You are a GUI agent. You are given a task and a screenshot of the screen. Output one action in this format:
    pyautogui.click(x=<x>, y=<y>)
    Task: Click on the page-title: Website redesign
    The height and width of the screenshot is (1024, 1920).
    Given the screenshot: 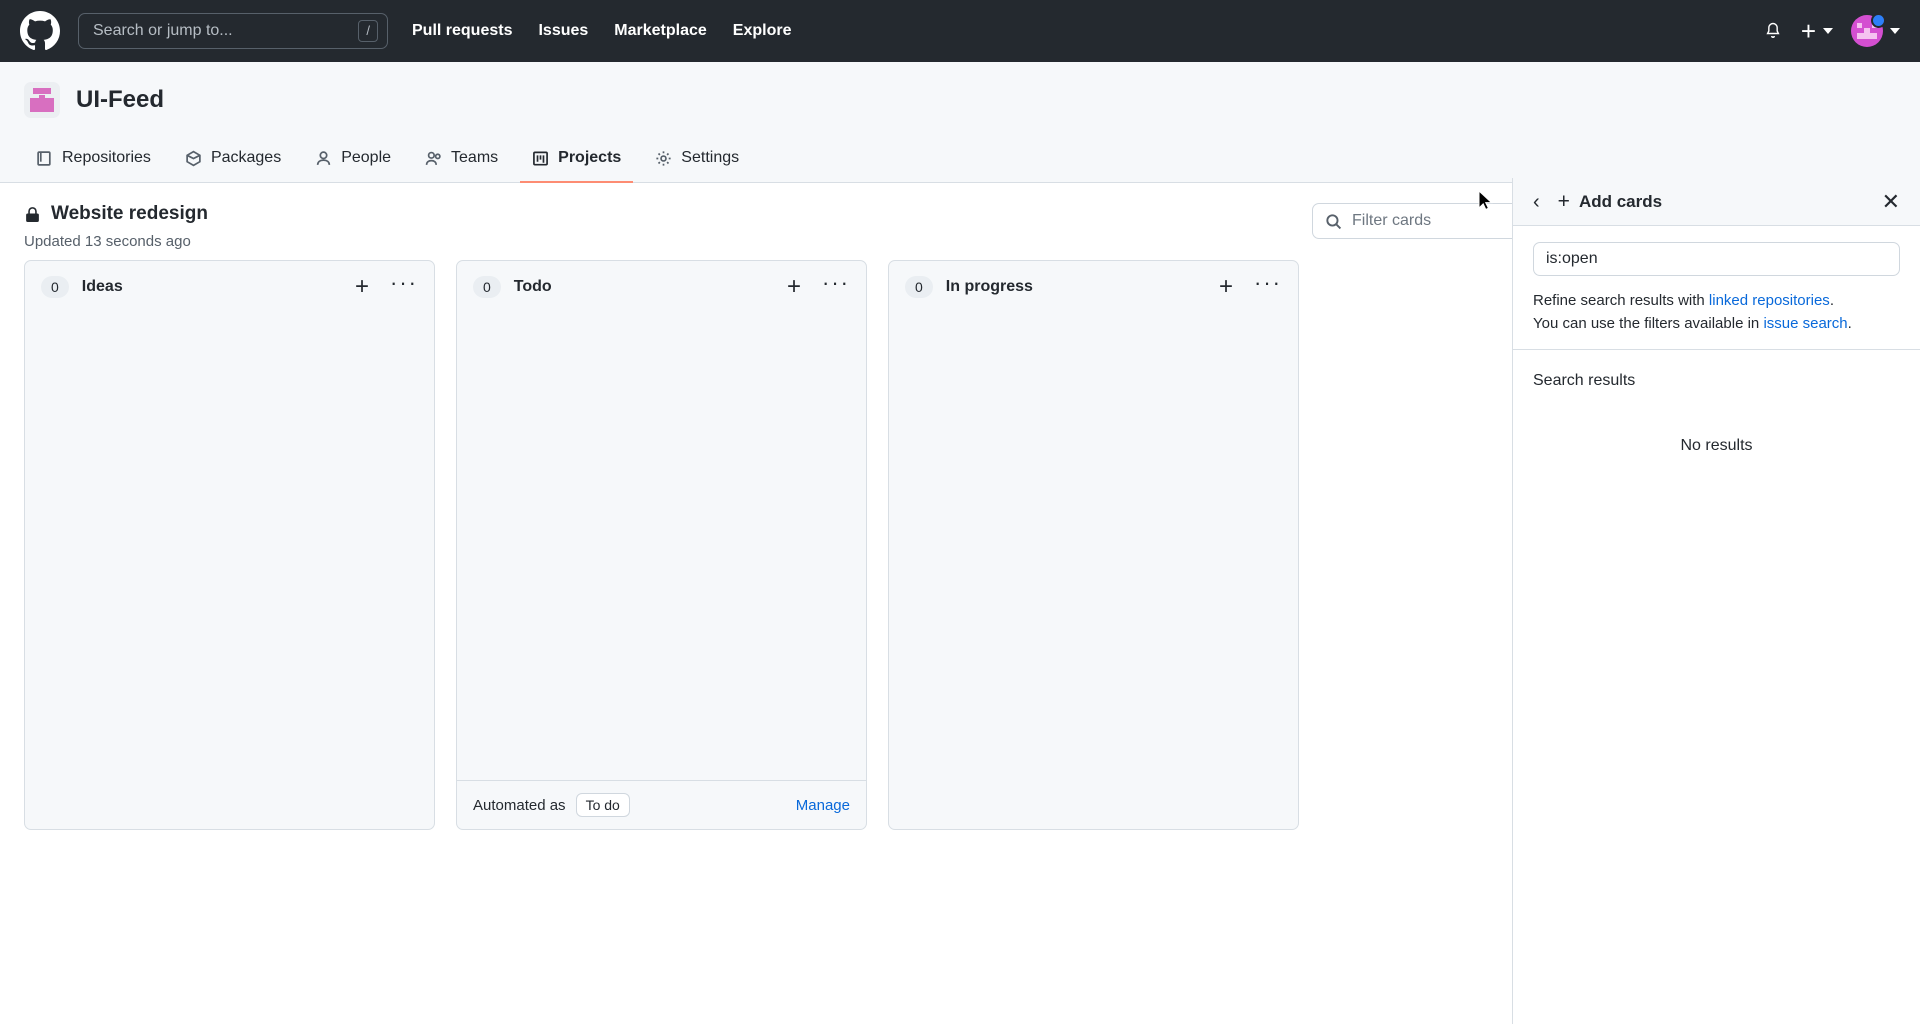 What is the action you would take?
    pyautogui.click(x=129, y=213)
    